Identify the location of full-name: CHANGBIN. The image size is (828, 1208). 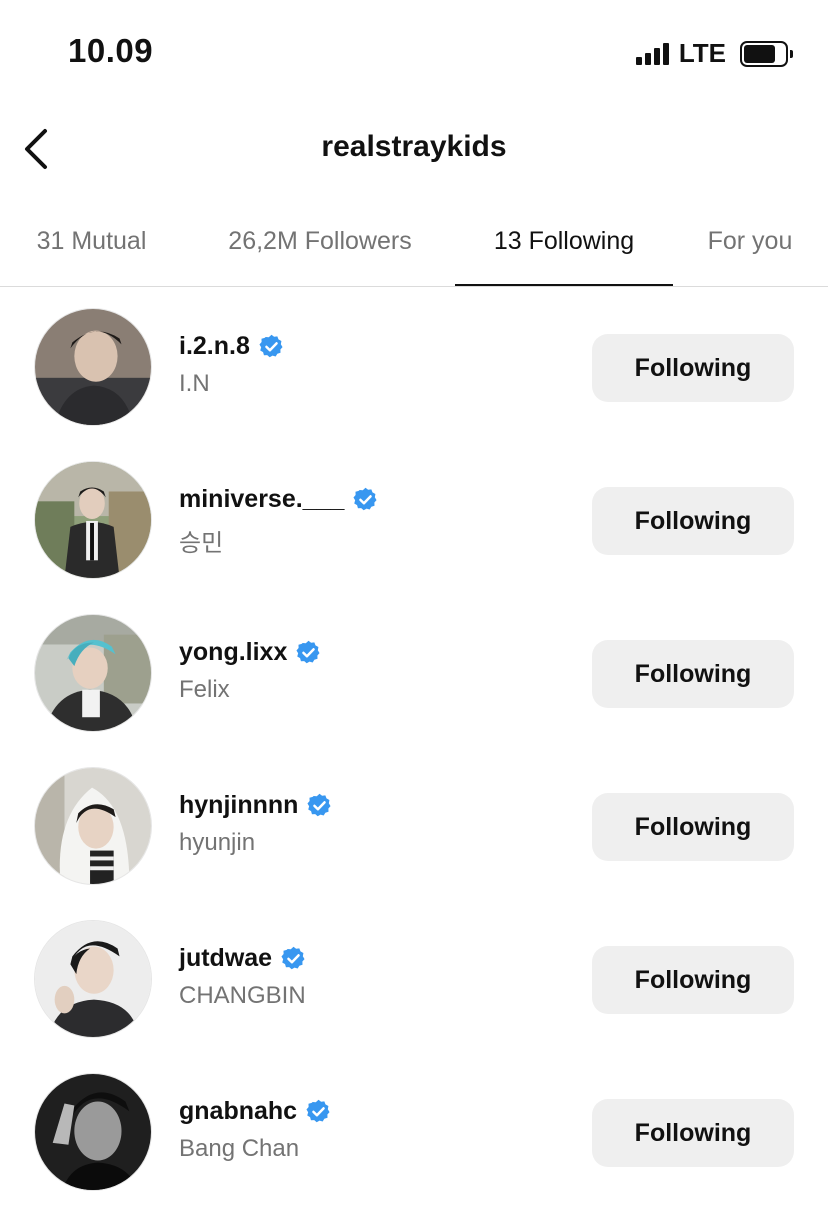
(242, 995).